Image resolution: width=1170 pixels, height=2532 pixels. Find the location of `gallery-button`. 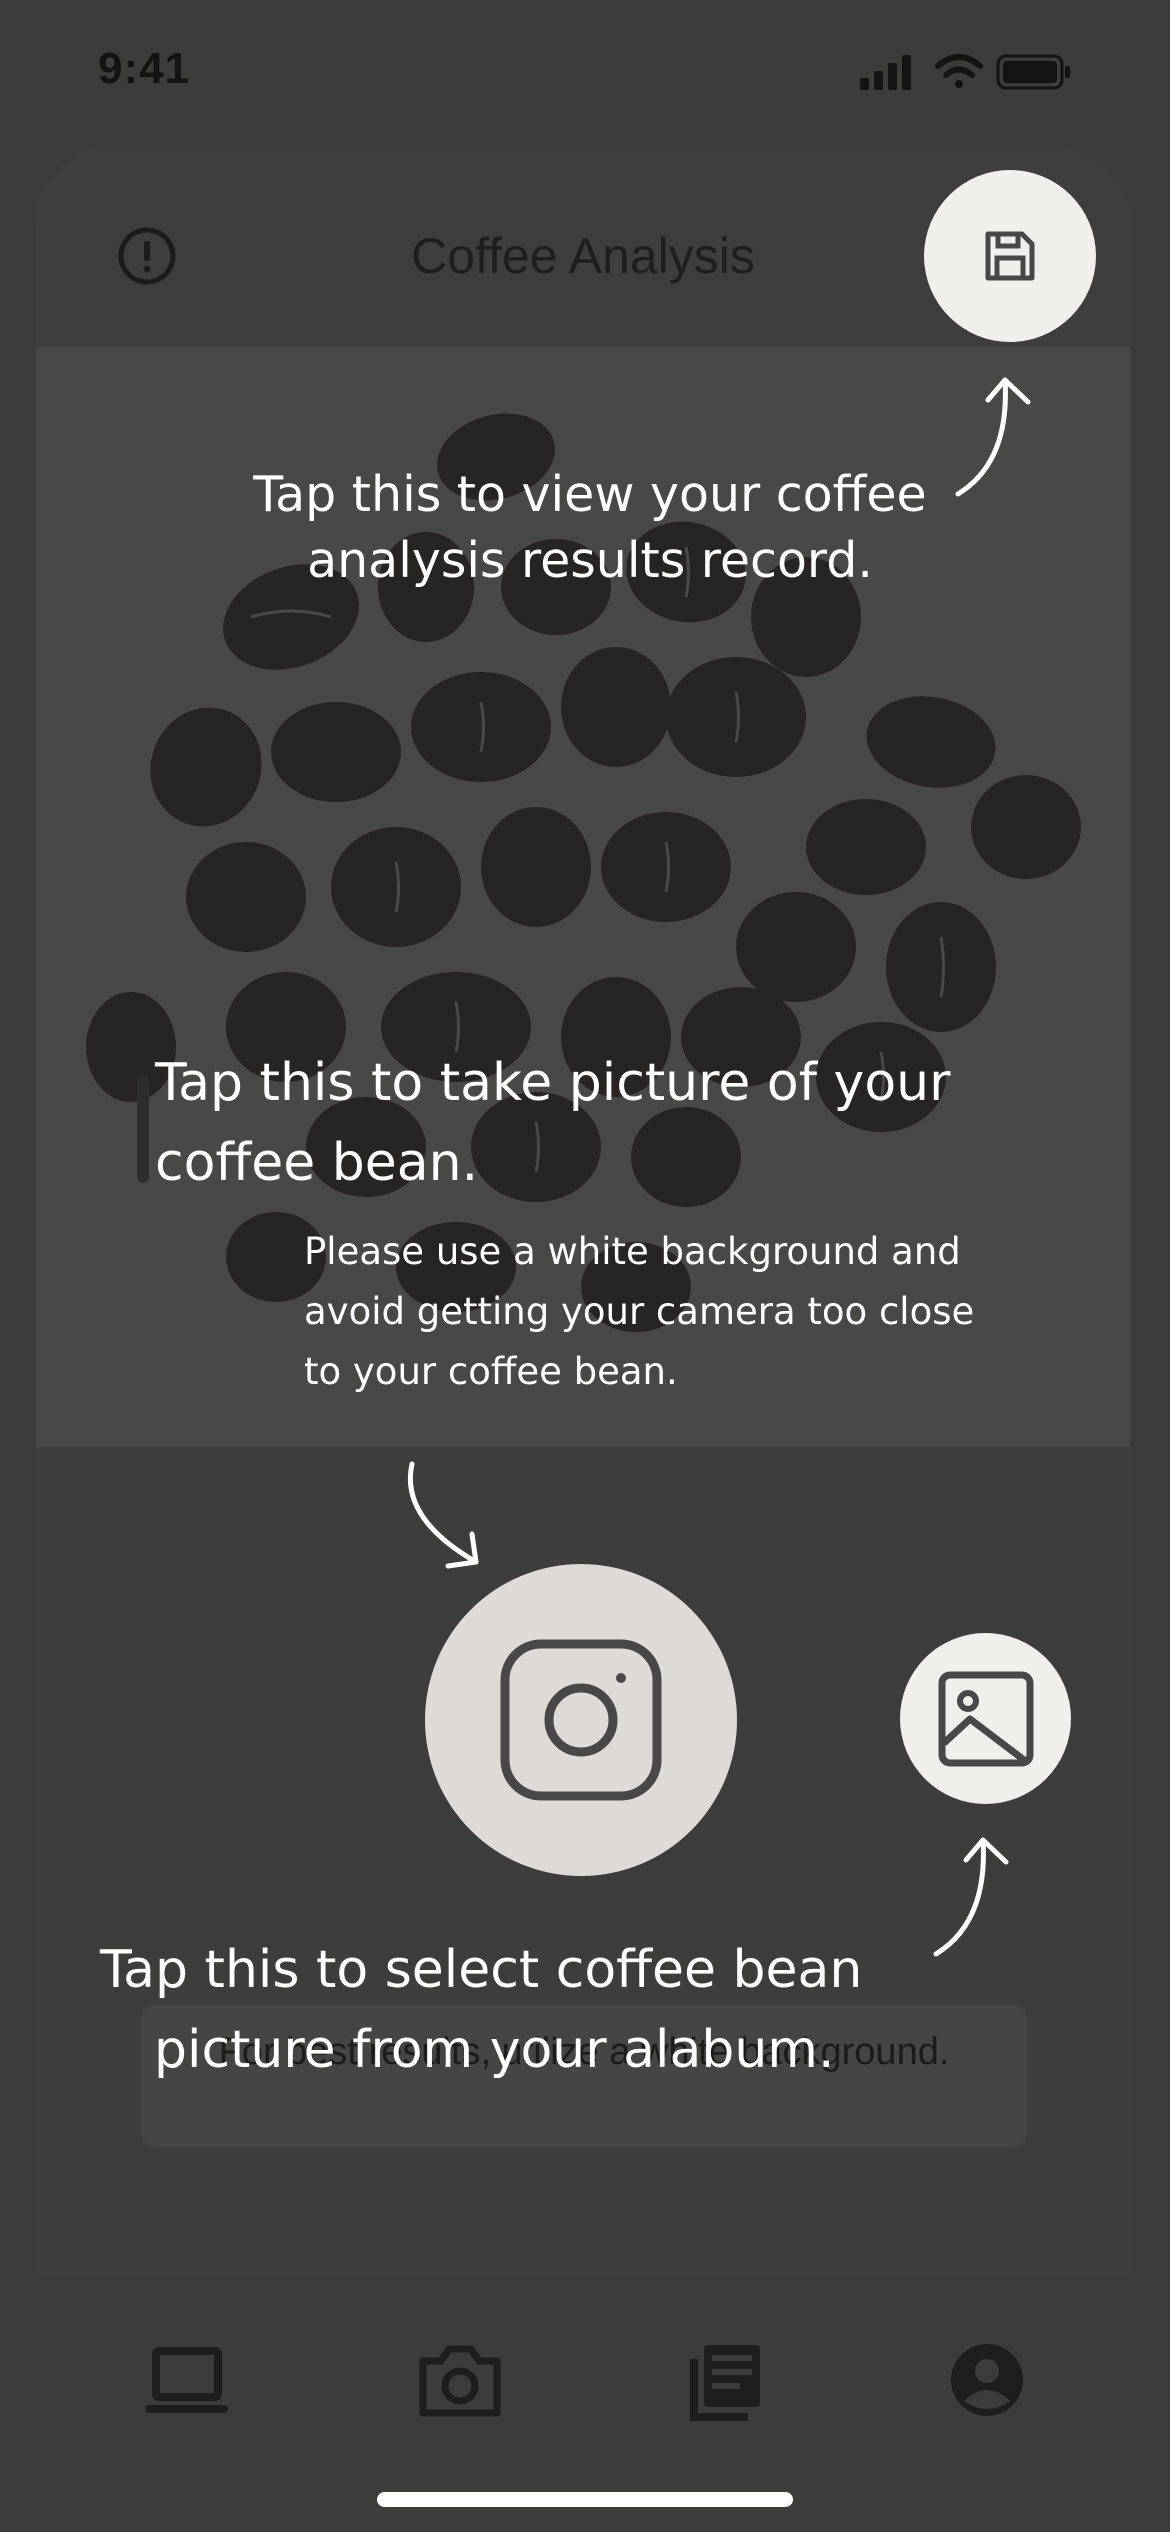

gallery-button is located at coordinates (985, 1718).